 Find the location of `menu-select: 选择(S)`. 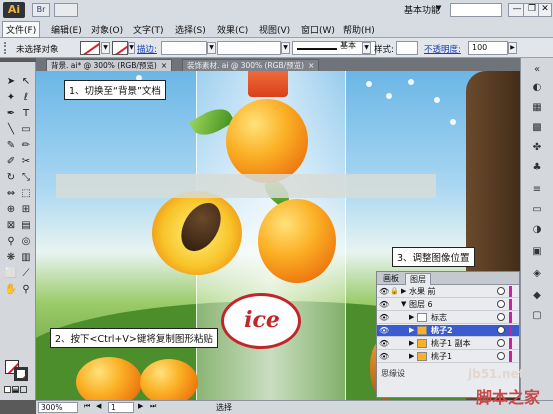

menu-select: 选择(S) is located at coordinates (190, 29).